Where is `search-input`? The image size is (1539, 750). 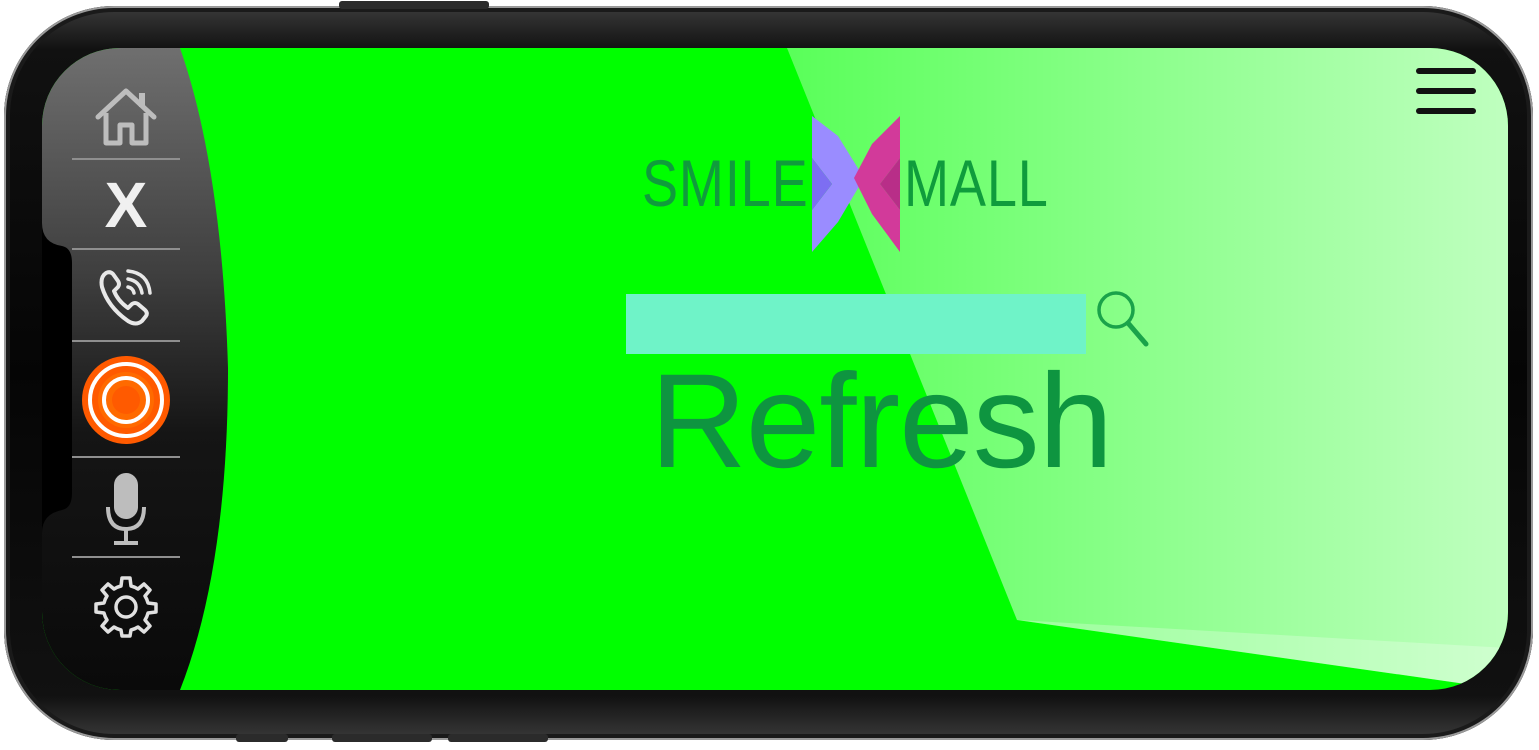 search-input is located at coordinates (856, 324).